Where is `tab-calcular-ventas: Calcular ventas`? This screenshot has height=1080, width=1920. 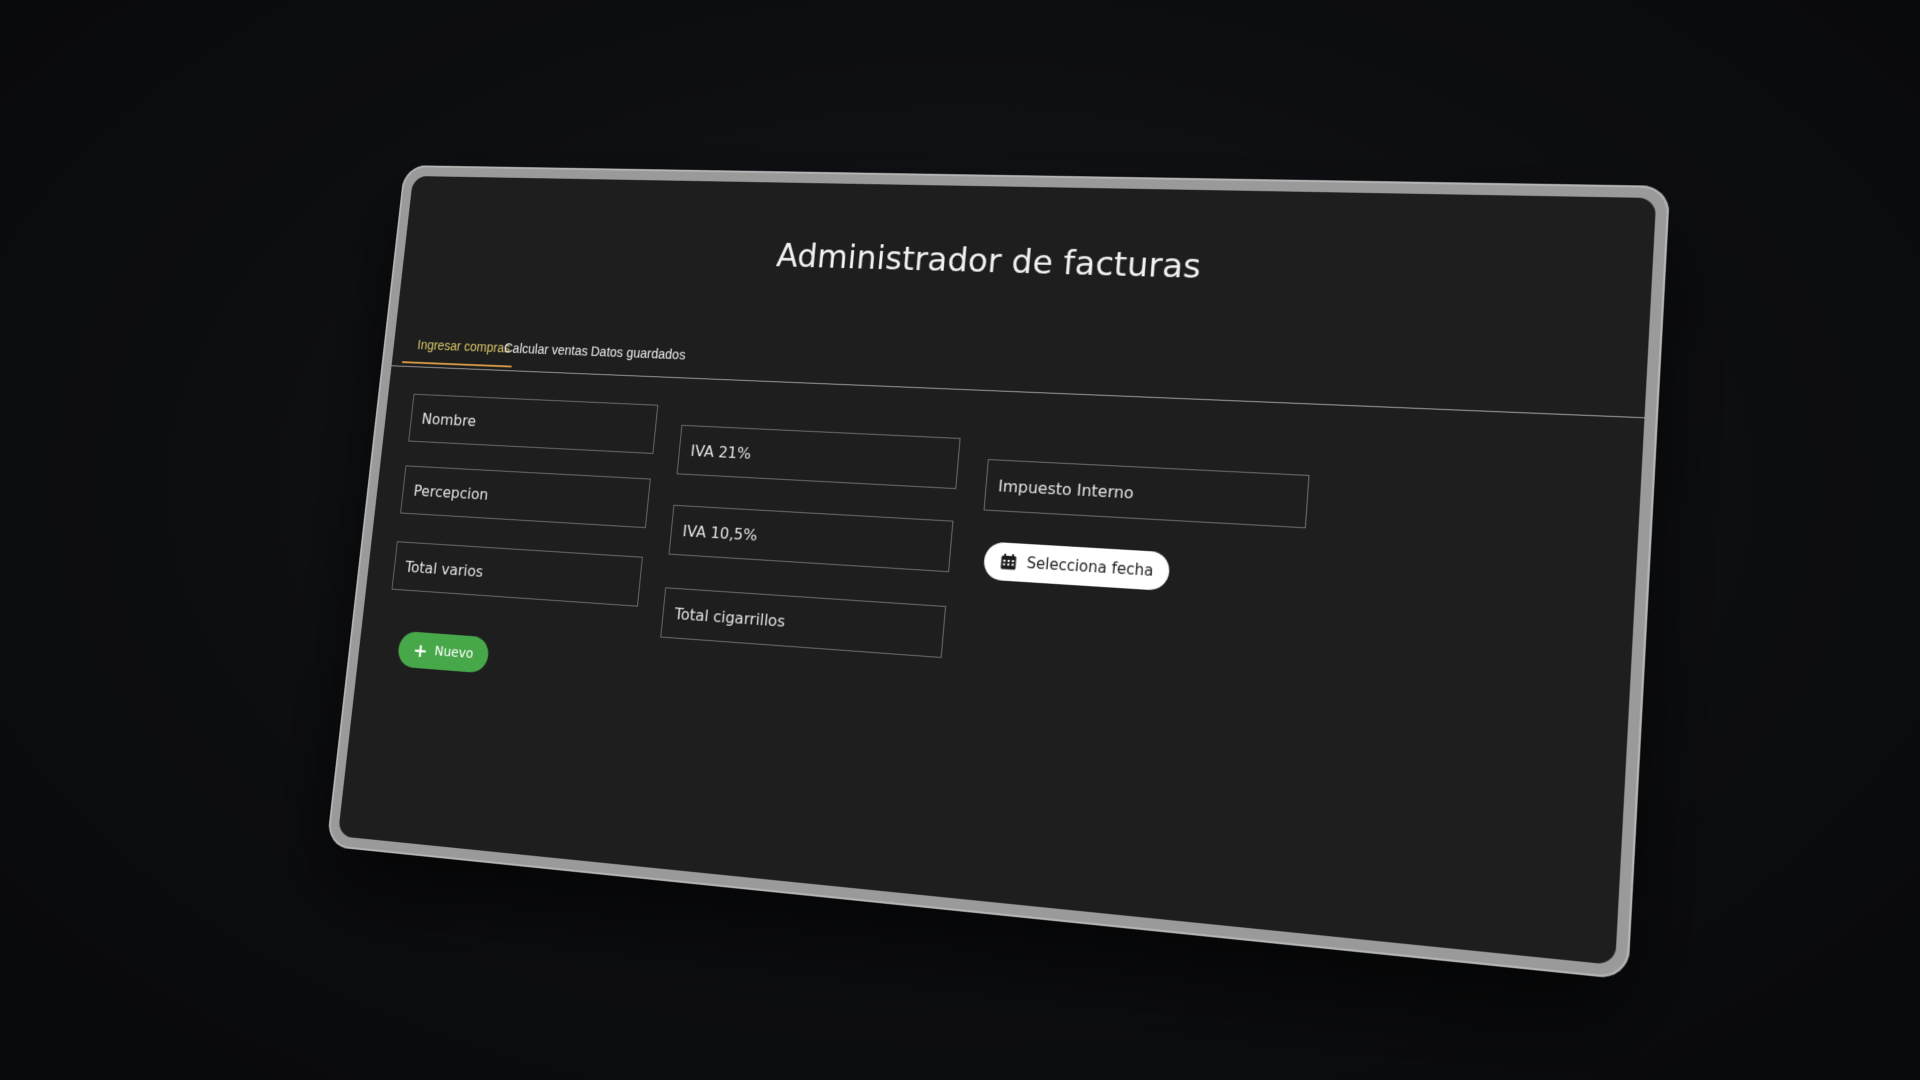
tab-calcular-ventas: Calcular ventas is located at coordinates (545, 354).